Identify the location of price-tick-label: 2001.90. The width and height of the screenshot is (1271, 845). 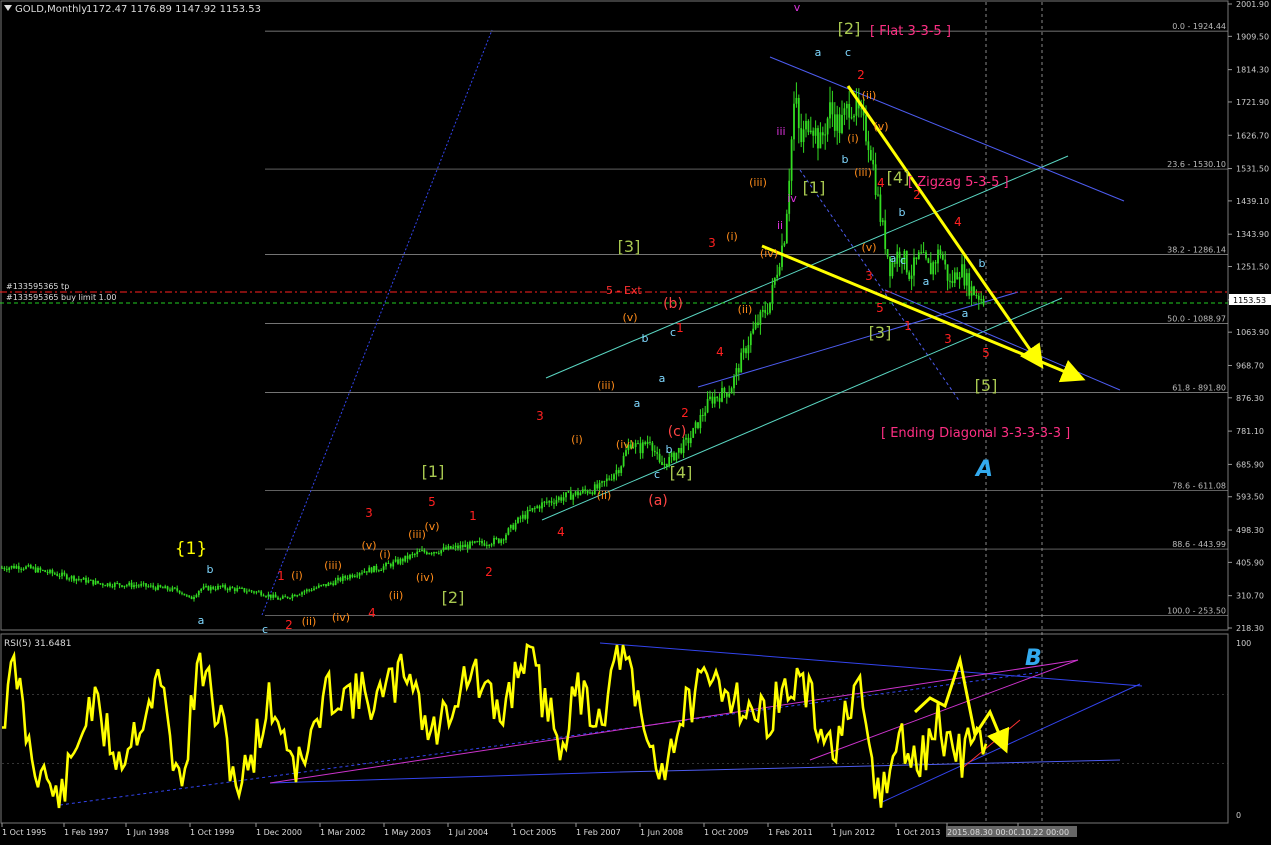
(1252, 4).